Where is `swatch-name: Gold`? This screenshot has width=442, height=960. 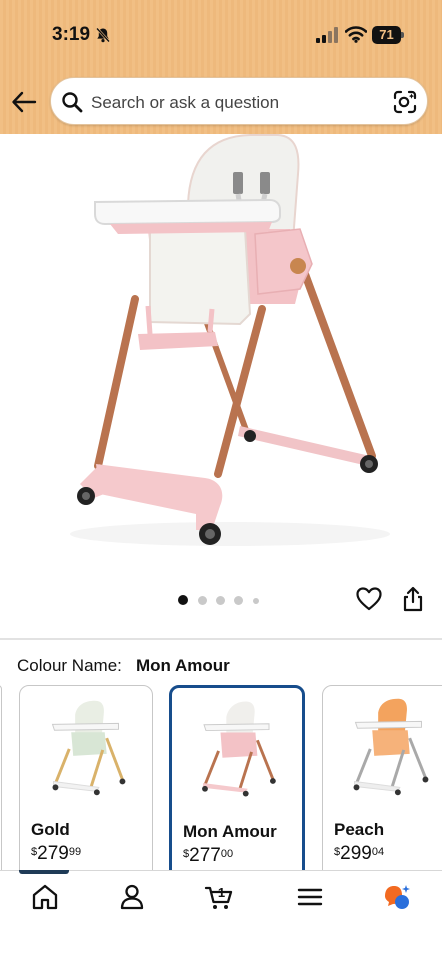
swatch-name: Gold is located at coordinates (50, 829).